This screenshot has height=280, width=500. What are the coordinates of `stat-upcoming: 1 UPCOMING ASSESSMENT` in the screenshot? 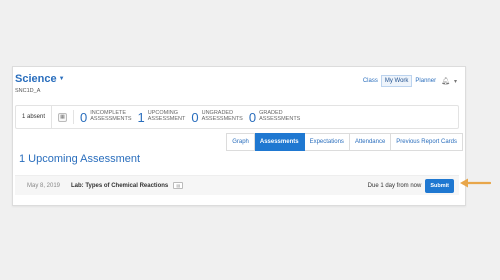 It's located at (161, 117).